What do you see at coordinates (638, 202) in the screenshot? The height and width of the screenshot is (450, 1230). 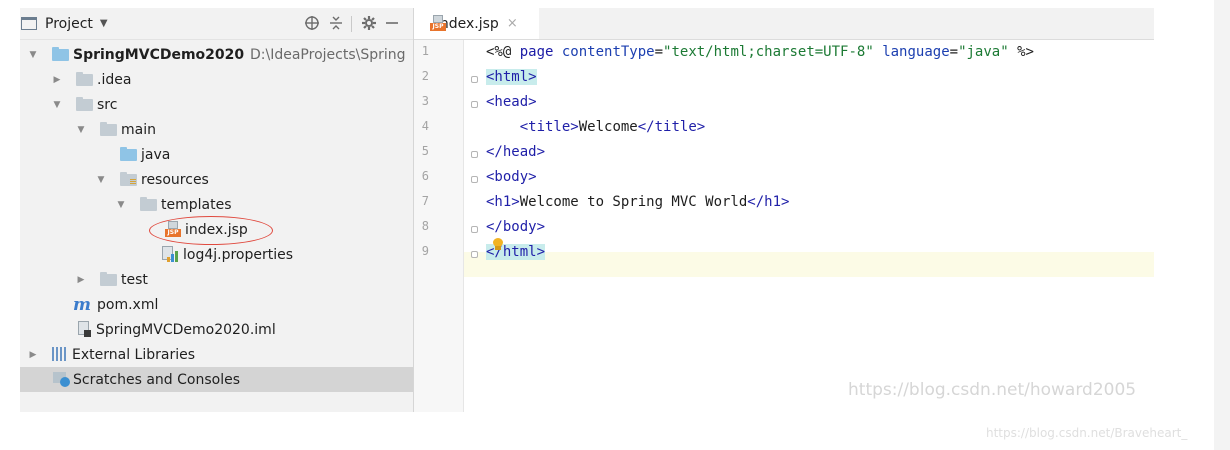 I see `code-line-7: <h1>Welcome to Spring MVC World</h1>` at bounding box center [638, 202].